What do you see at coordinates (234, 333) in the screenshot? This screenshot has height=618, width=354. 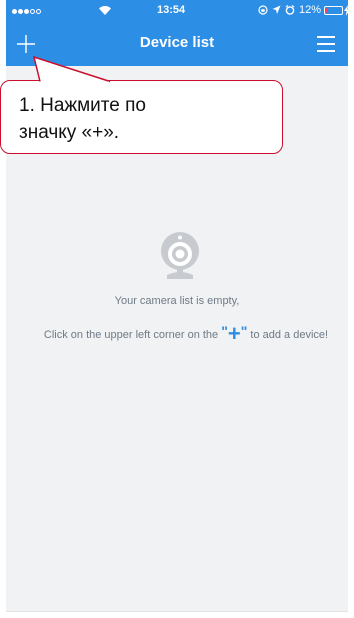 I see `hint-plus-symbol: +` at bounding box center [234, 333].